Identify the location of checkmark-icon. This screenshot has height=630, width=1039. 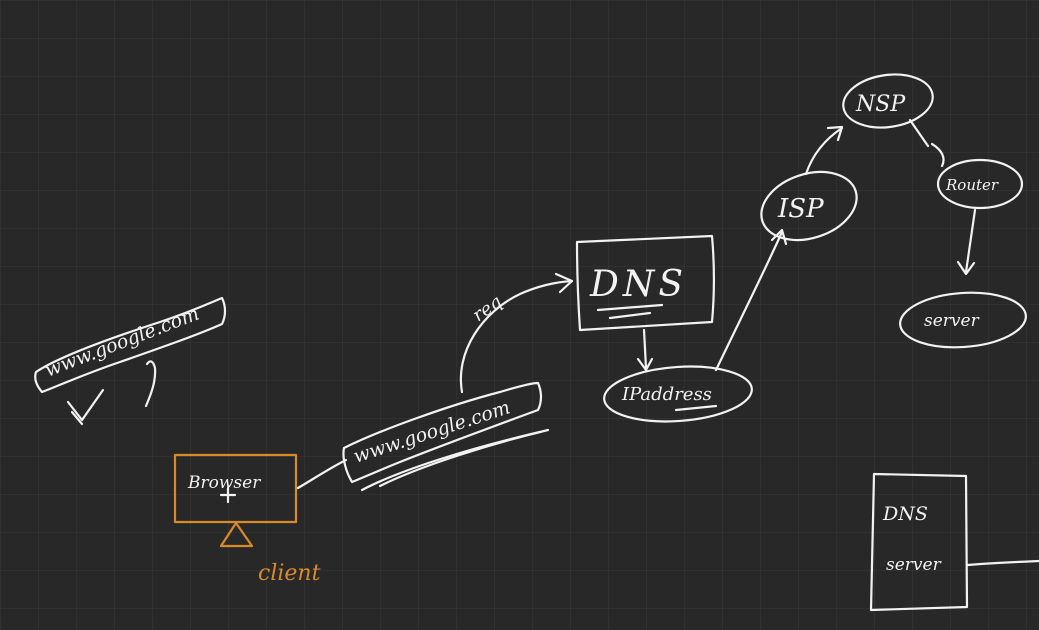
(85, 405).